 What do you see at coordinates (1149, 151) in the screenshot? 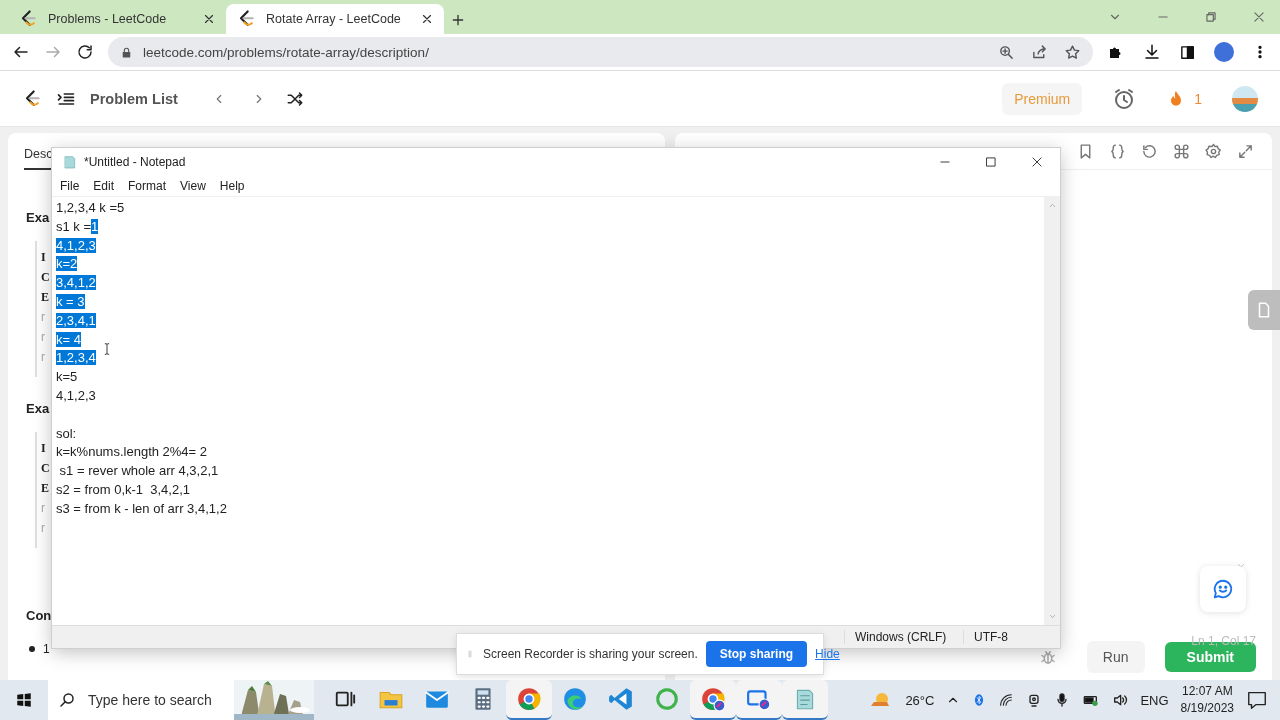
I see `reset-icon` at bounding box center [1149, 151].